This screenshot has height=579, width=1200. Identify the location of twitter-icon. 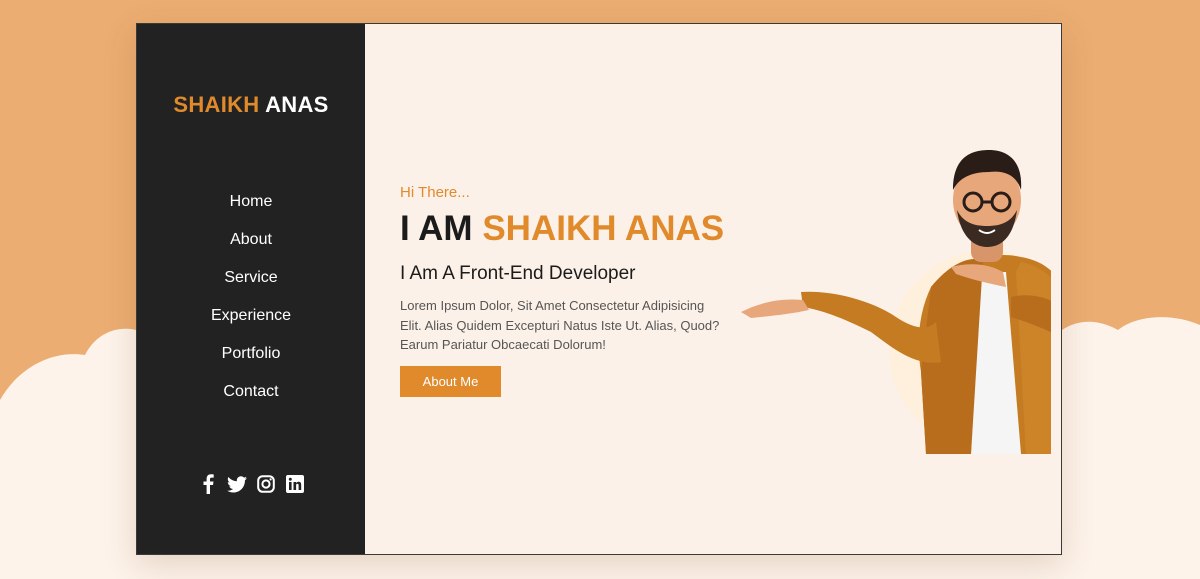
(236, 484).